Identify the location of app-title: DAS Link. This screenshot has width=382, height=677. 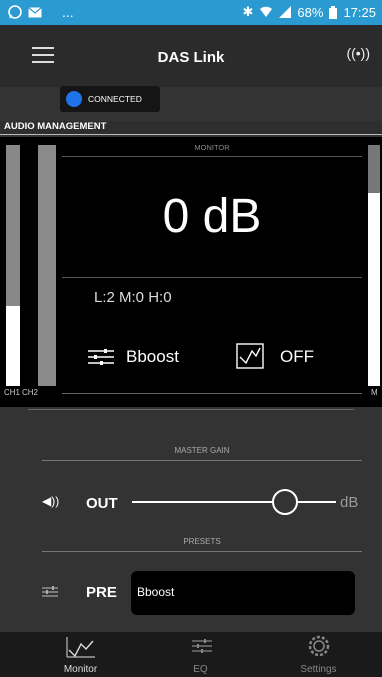
(191, 57).